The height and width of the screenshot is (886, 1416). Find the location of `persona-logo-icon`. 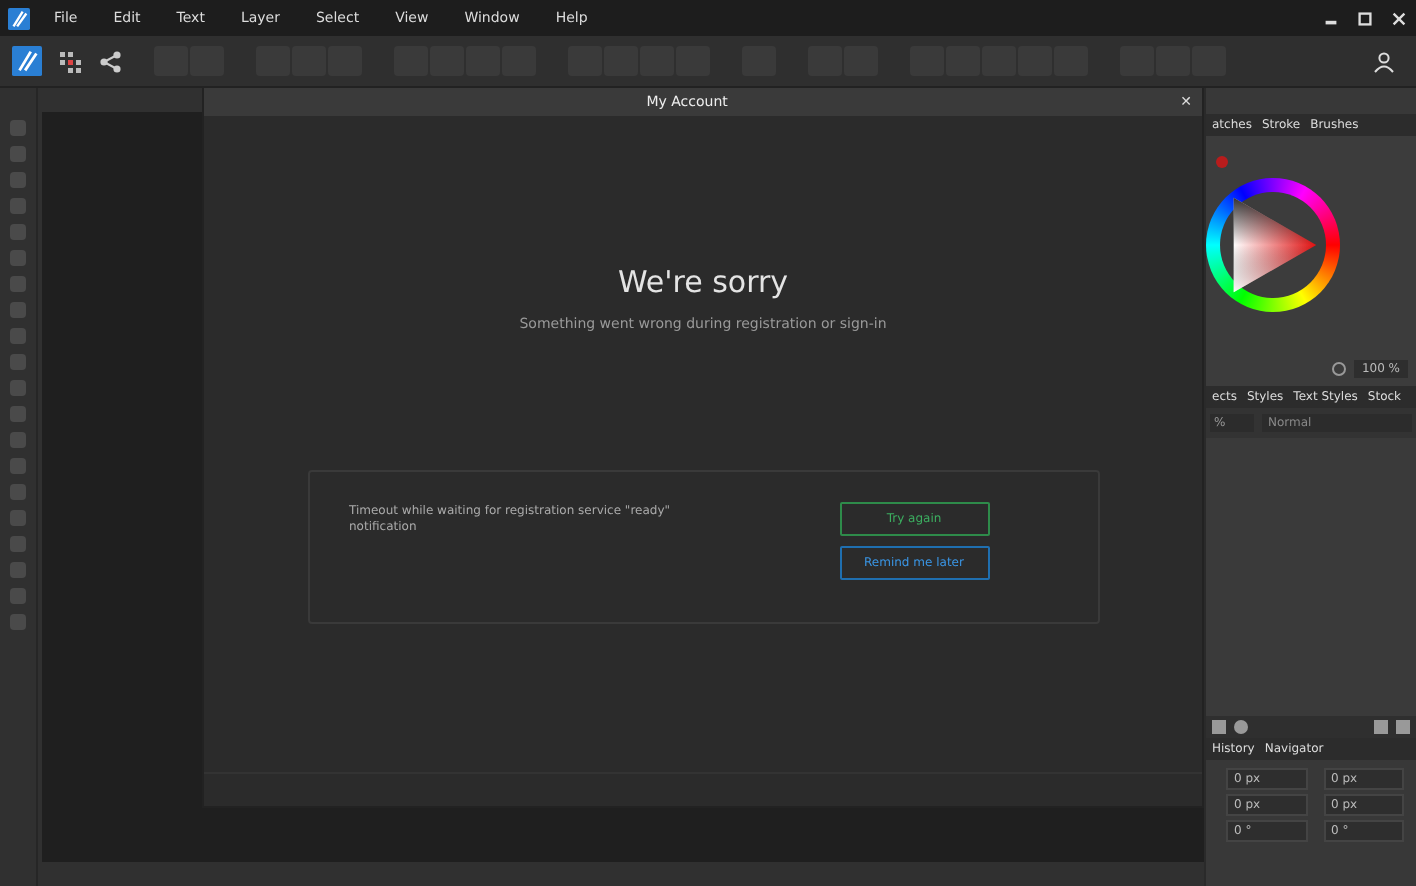

persona-logo-icon is located at coordinates (27, 61).